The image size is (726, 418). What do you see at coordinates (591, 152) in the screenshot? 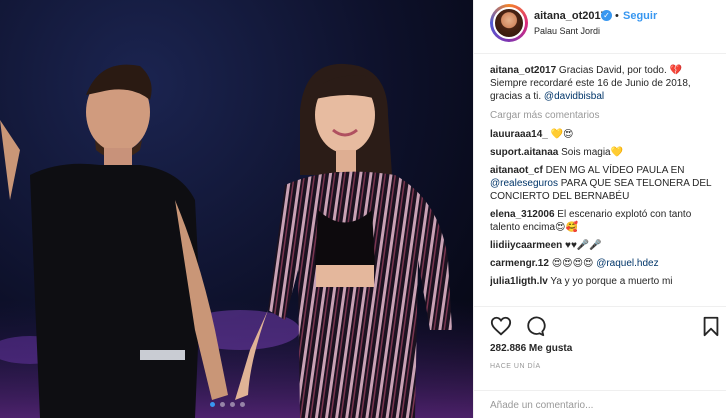
I see `comment-text: Sois magia💛` at bounding box center [591, 152].